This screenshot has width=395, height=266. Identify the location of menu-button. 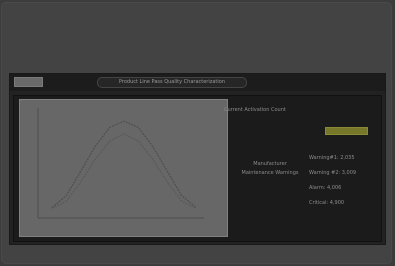
(28, 82).